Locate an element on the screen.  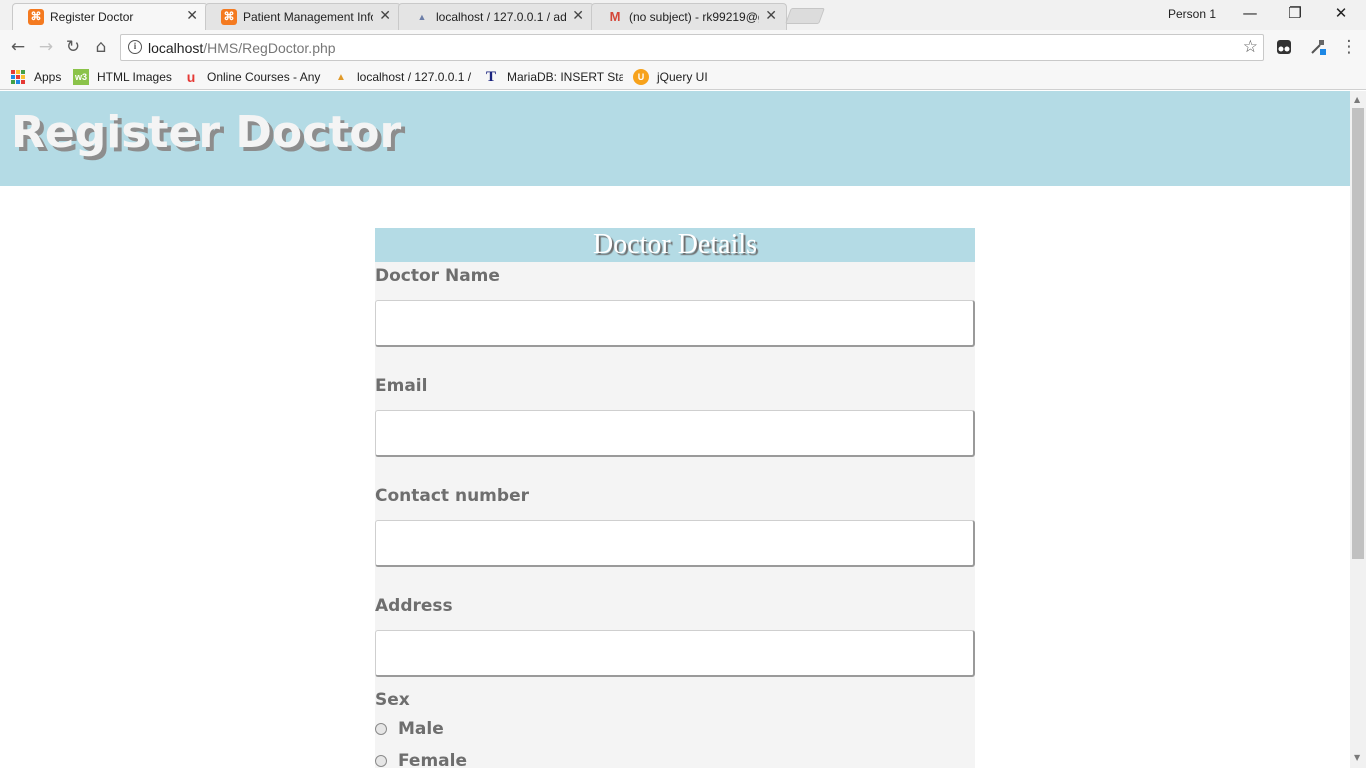
email-input is located at coordinates (675, 433).